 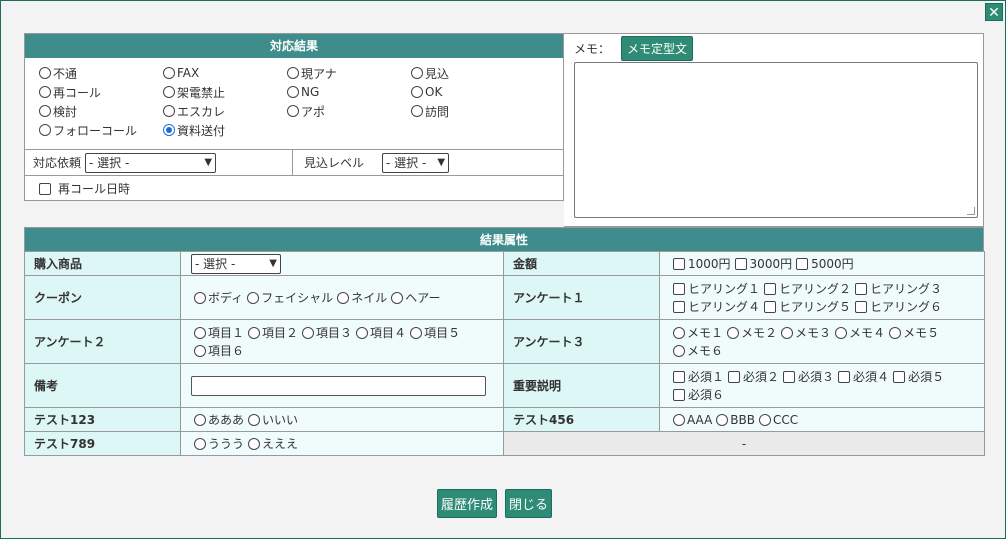 I want to click on resize-handle-icon, so click(x=971, y=211).